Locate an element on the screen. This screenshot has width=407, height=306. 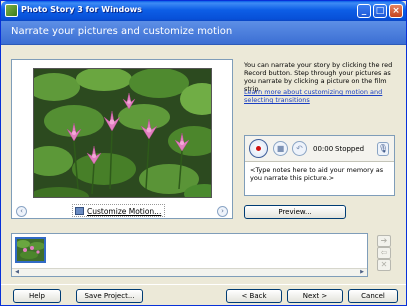
title-bar: Photo Story 3 for Windows _ □ × is located at coordinates (203, 11).